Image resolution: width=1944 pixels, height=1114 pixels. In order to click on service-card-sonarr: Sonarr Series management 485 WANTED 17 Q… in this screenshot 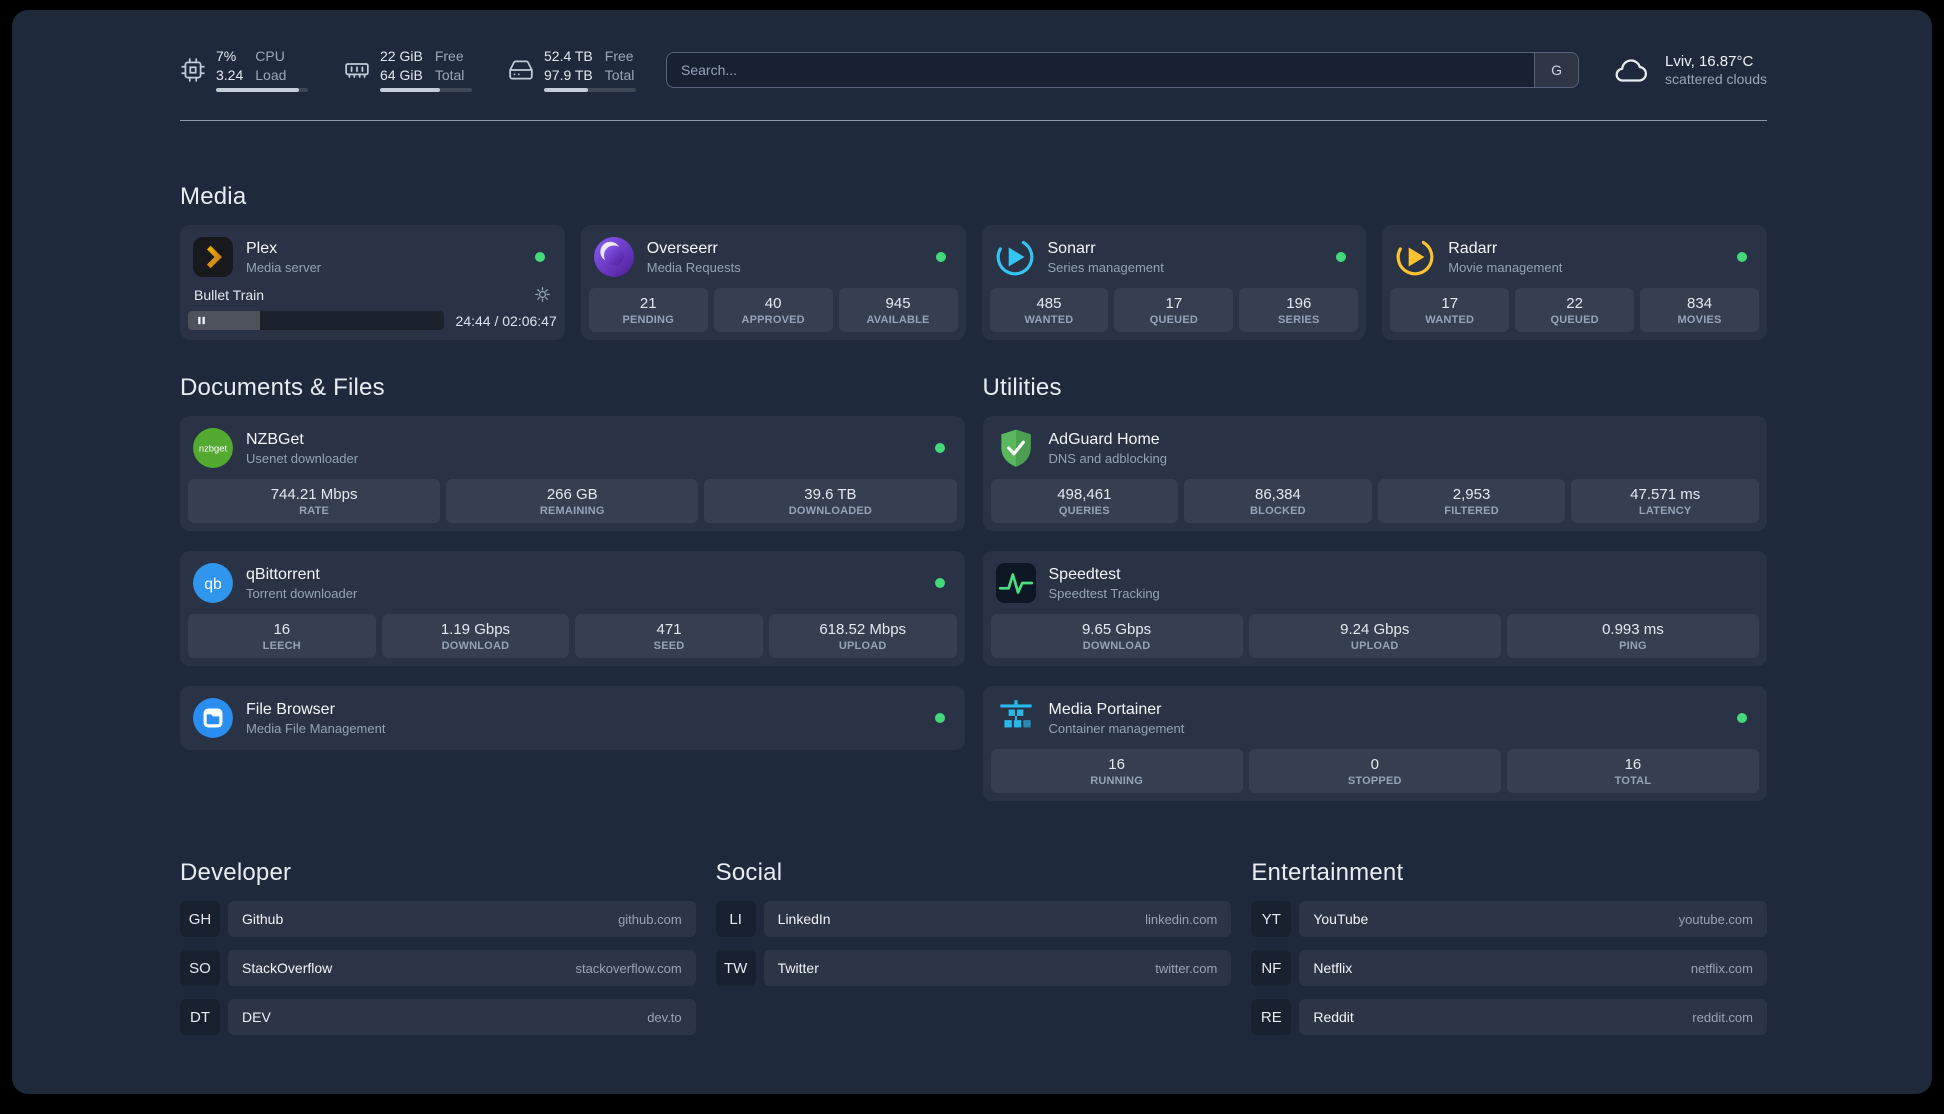, I will do `click(1174, 282)`.